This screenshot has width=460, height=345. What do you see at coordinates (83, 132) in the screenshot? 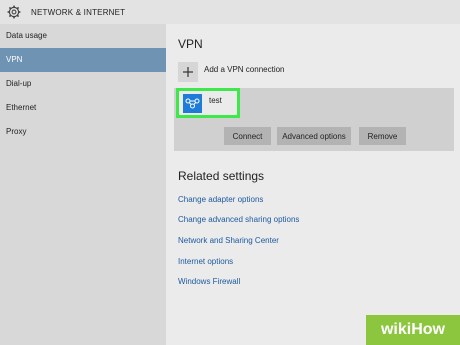
I see `sidebar-item-proxy: Proxy` at bounding box center [83, 132].